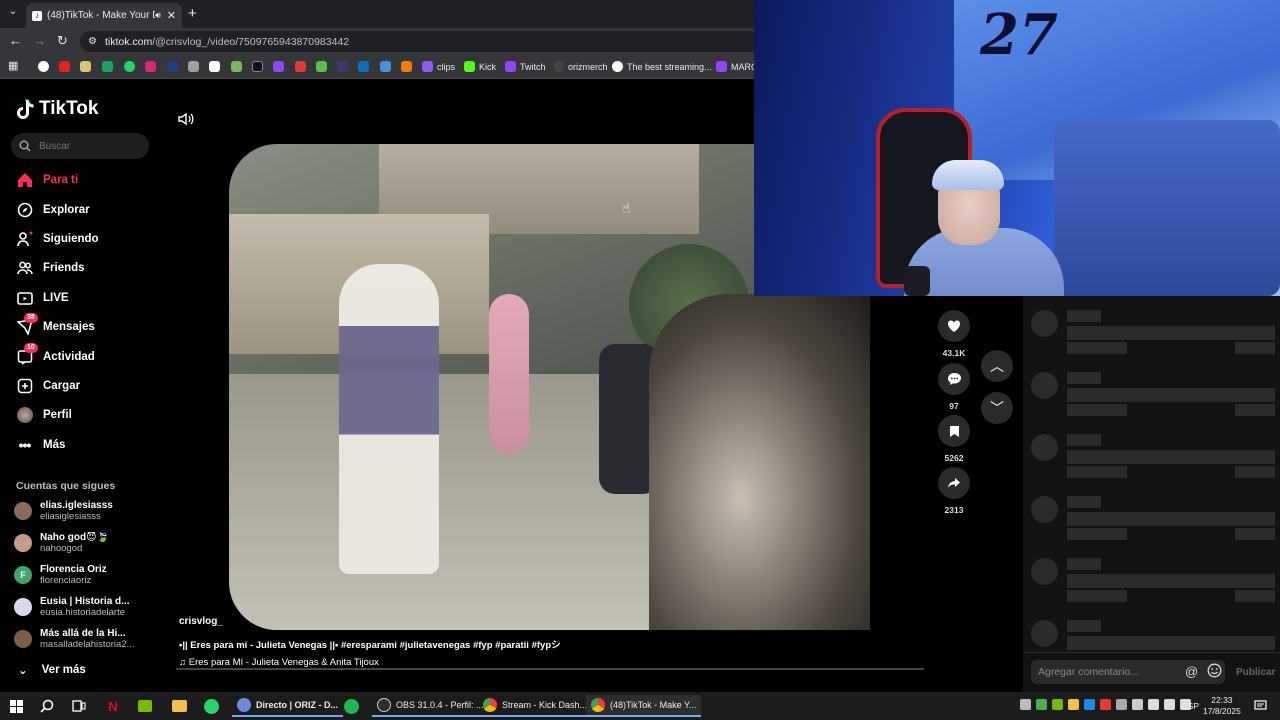 This screenshot has width=1280, height=720. I want to click on comment-action: 97, so click(954, 387).